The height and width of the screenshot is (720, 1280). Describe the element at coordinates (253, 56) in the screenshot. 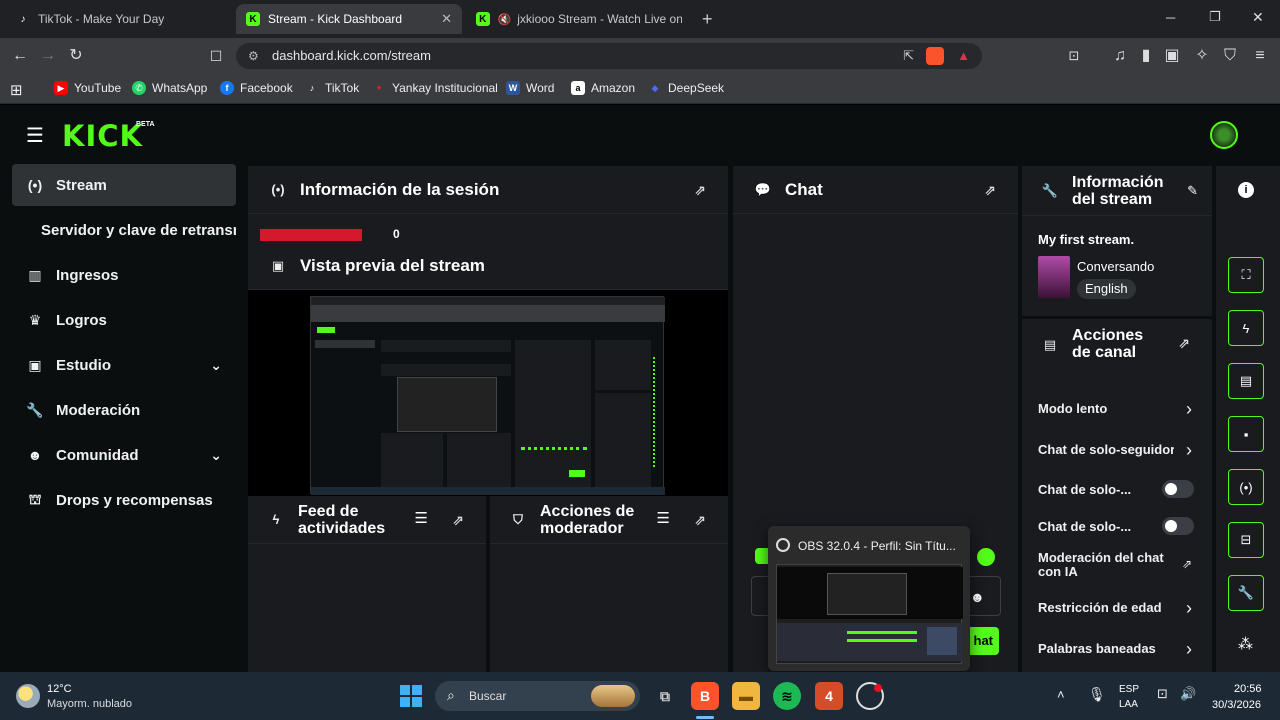

I see `site-settings-icon: ⚙` at that location.